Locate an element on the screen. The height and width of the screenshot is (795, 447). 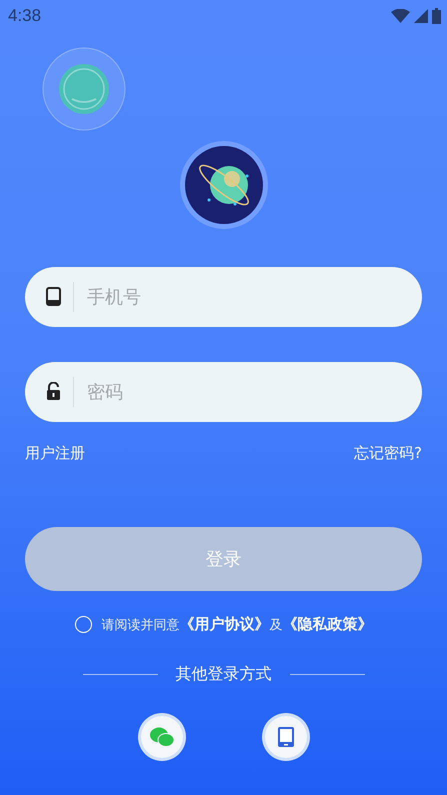
phone-login-button is located at coordinates (286, 737).